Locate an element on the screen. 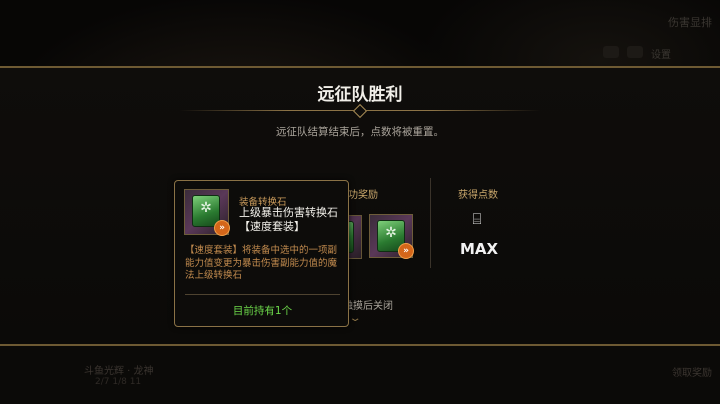 The height and width of the screenshot is (404, 720). tooltip-item-icon: ✲ » is located at coordinates (207, 212).